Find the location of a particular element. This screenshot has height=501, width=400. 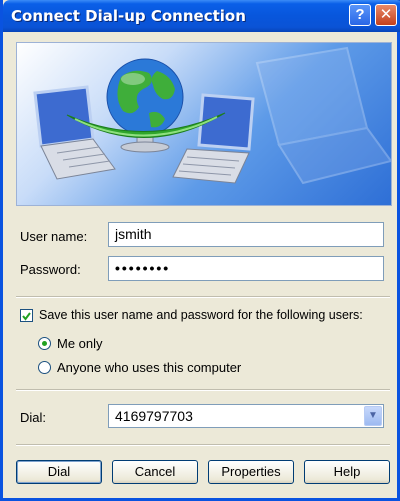

password-input: •••••••• is located at coordinates (246, 268).